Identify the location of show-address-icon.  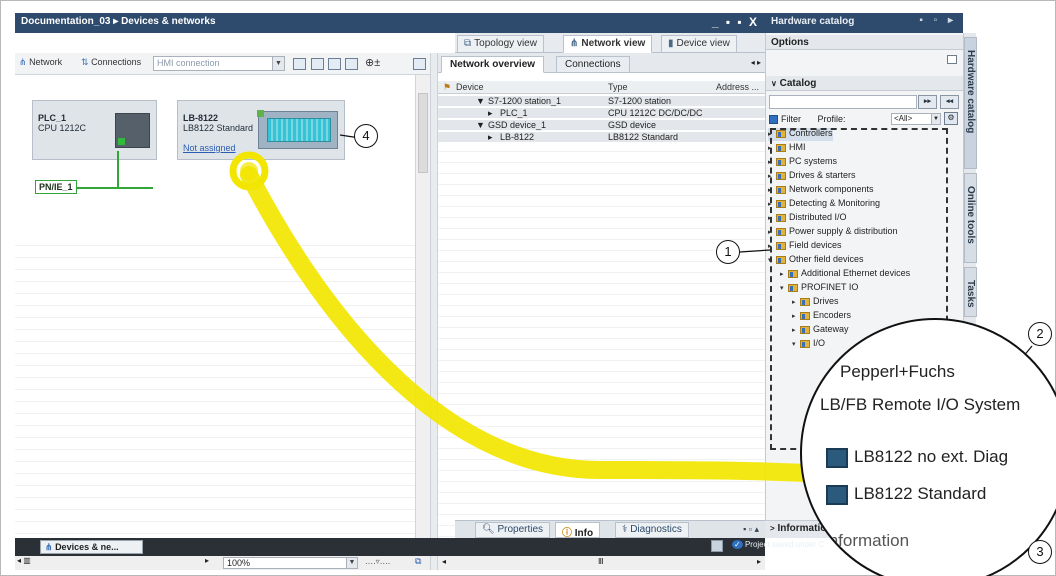
(299, 64).